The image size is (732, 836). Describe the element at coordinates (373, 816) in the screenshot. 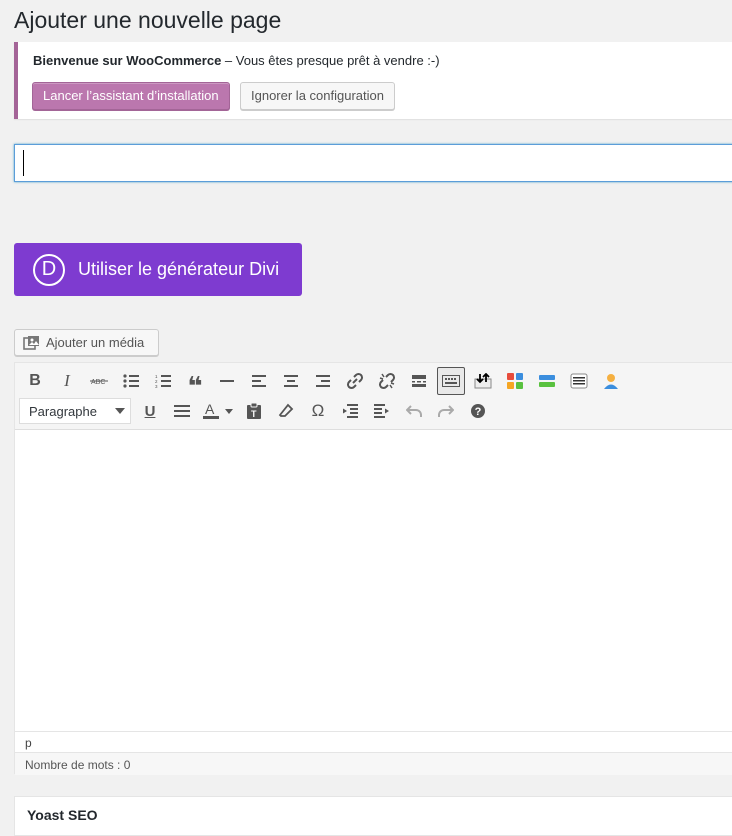

I see `yoast-seo-metabox: Yoast SEO` at that location.